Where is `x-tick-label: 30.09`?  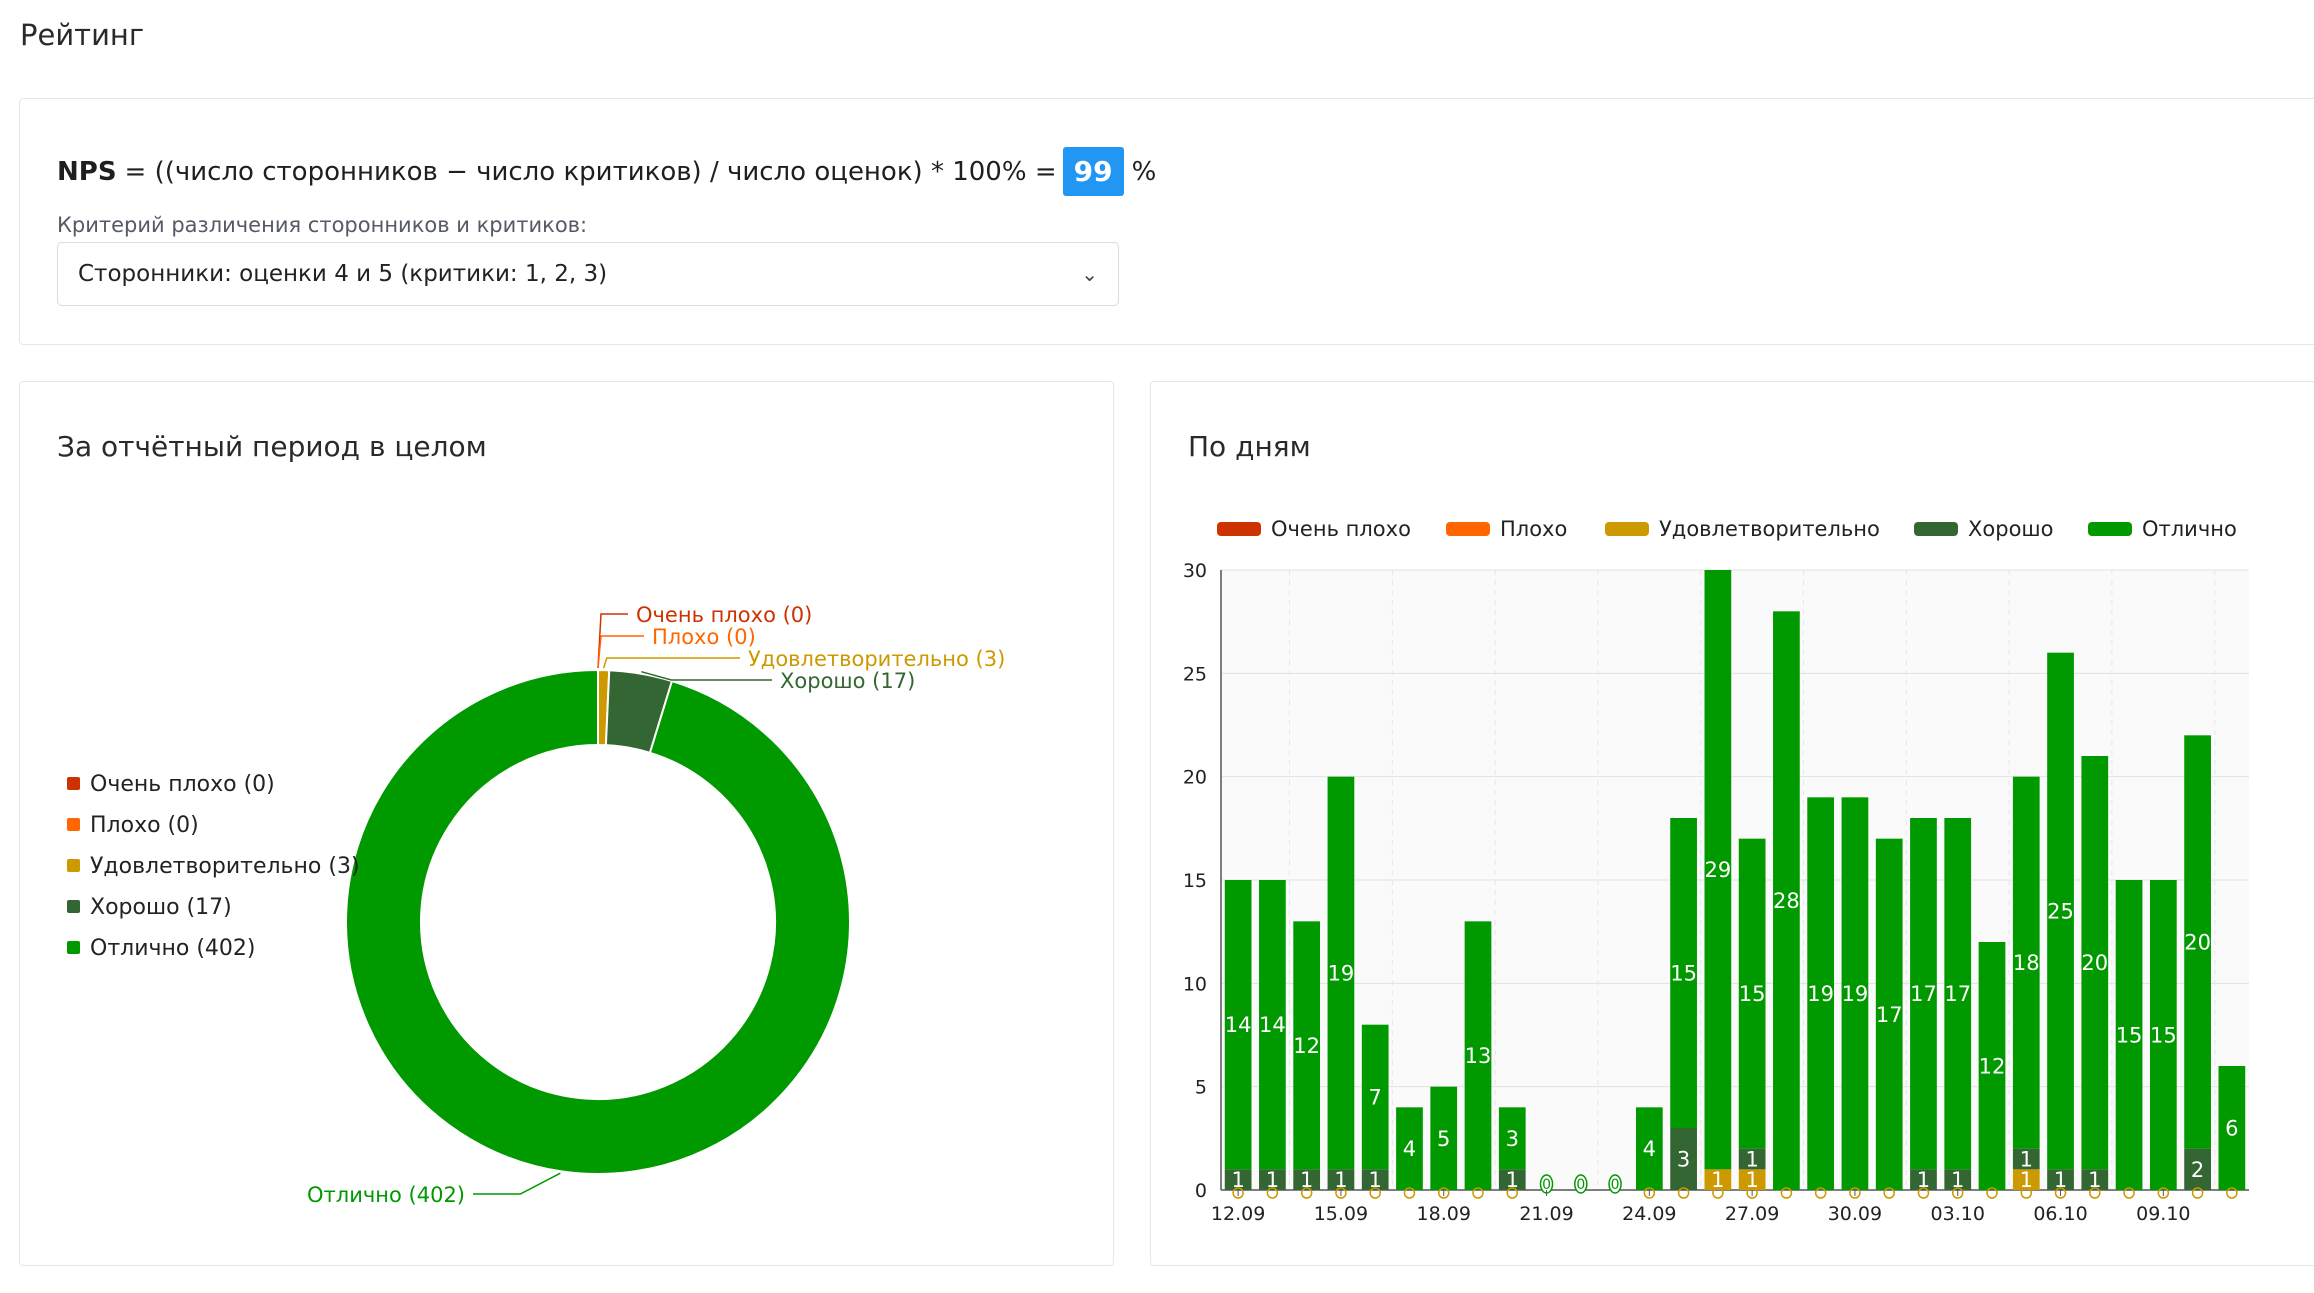
x-tick-label: 30.09 is located at coordinates (1855, 1214).